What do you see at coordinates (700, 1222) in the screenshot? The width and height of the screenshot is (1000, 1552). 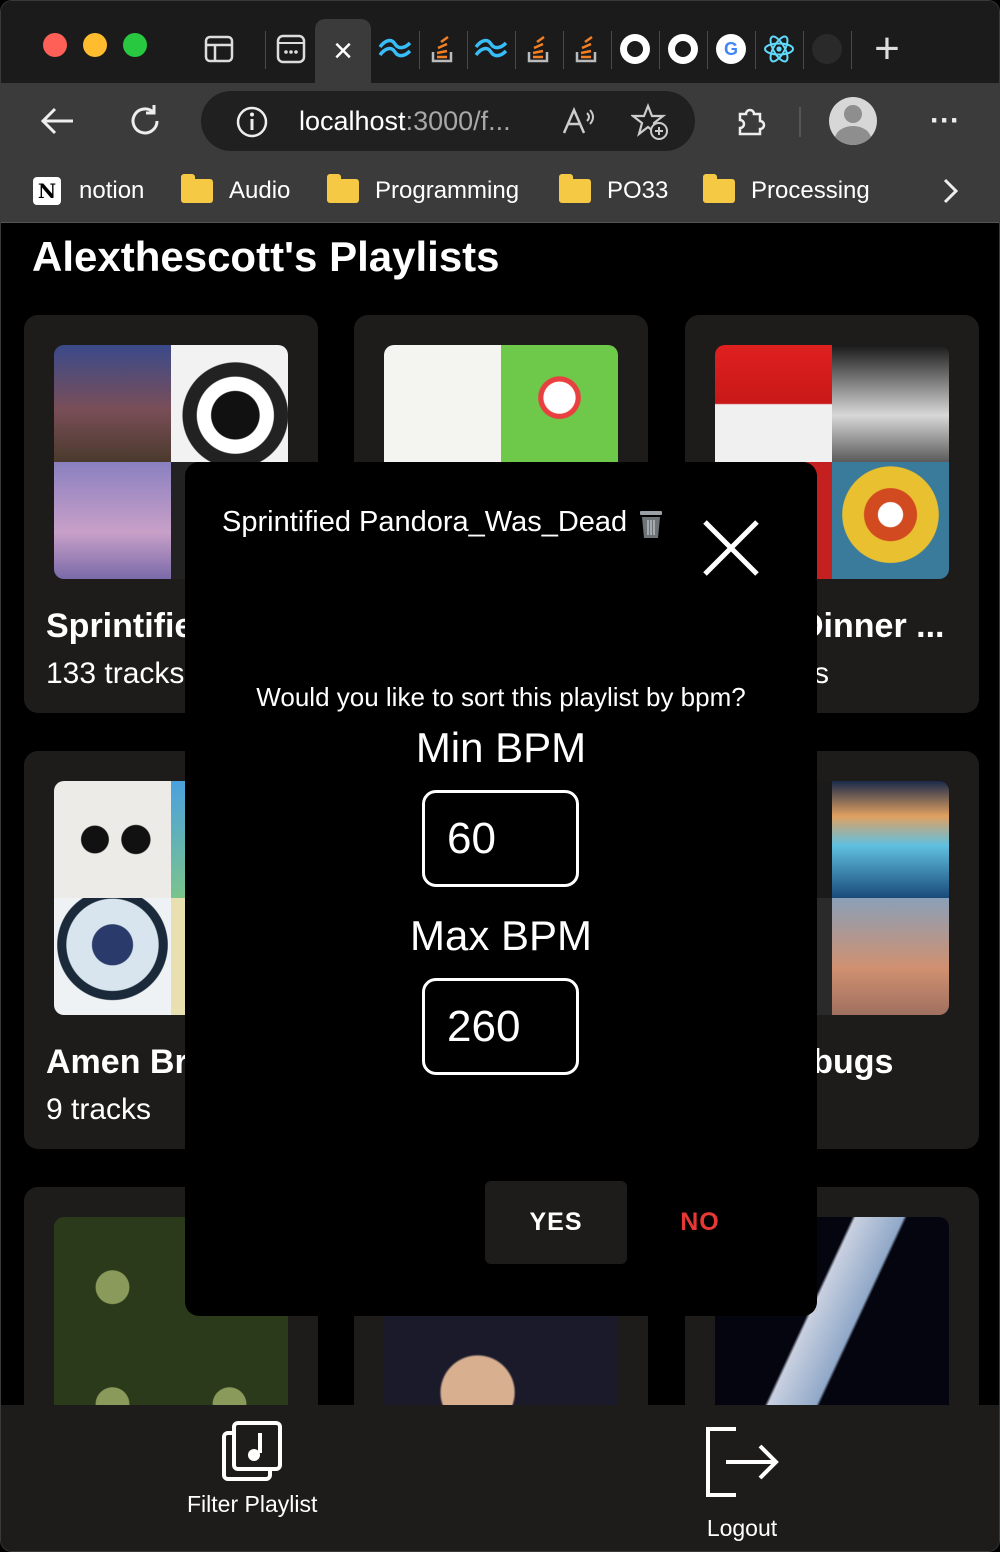 I see `no-button: NO` at bounding box center [700, 1222].